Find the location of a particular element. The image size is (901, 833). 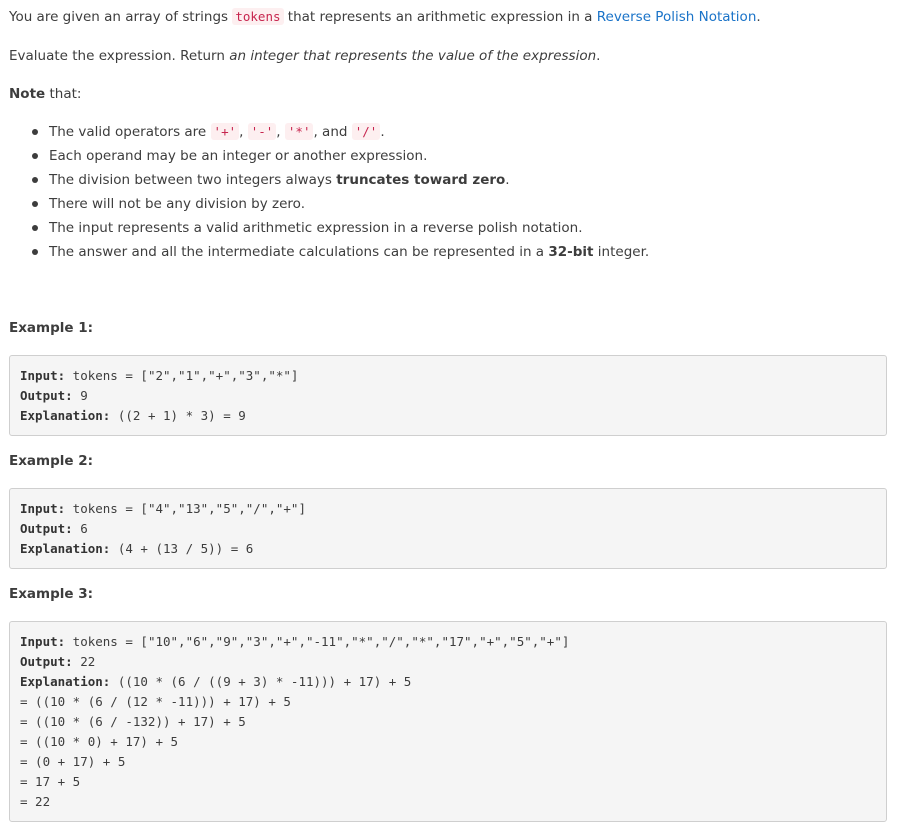

explanation-step: = 22 is located at coordinates (35, 801).